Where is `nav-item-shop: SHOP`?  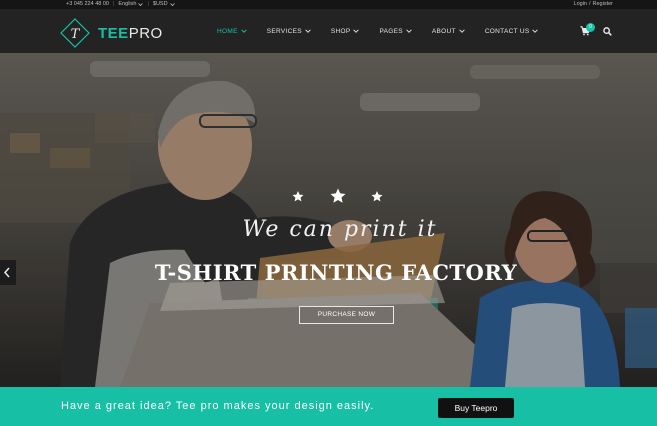 nav-item-shop: SHOP is located at coordinates (345, 31).